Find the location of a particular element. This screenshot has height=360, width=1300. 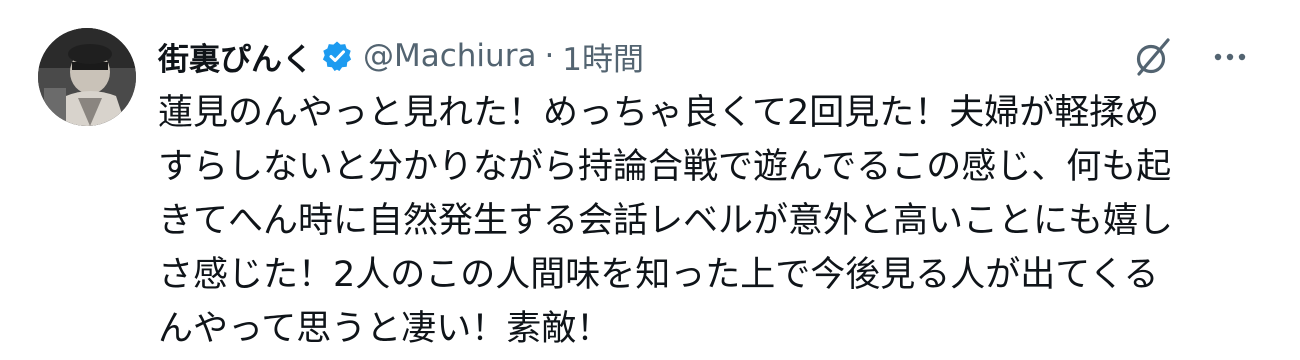

more-options-icon is located at coordinates (1230, 57).